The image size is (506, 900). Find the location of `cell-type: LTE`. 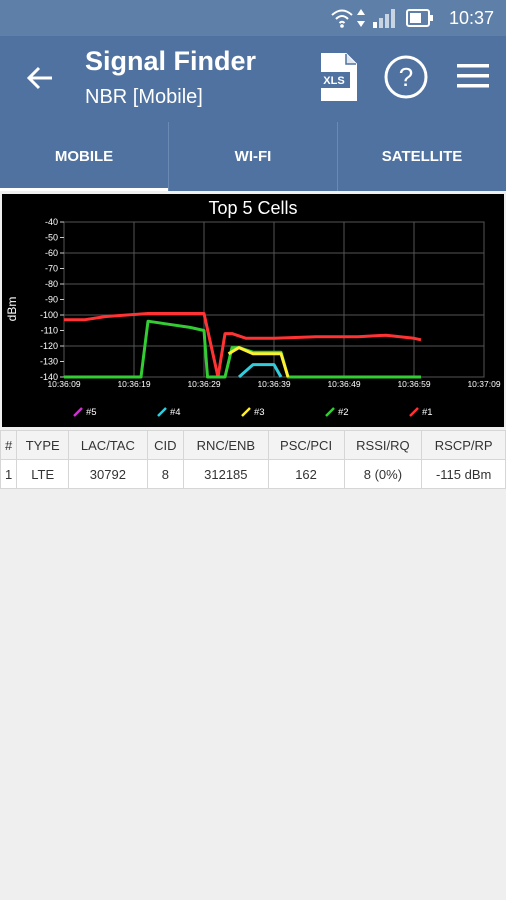

cell-type: LTE is located at coordinates (43, 474).